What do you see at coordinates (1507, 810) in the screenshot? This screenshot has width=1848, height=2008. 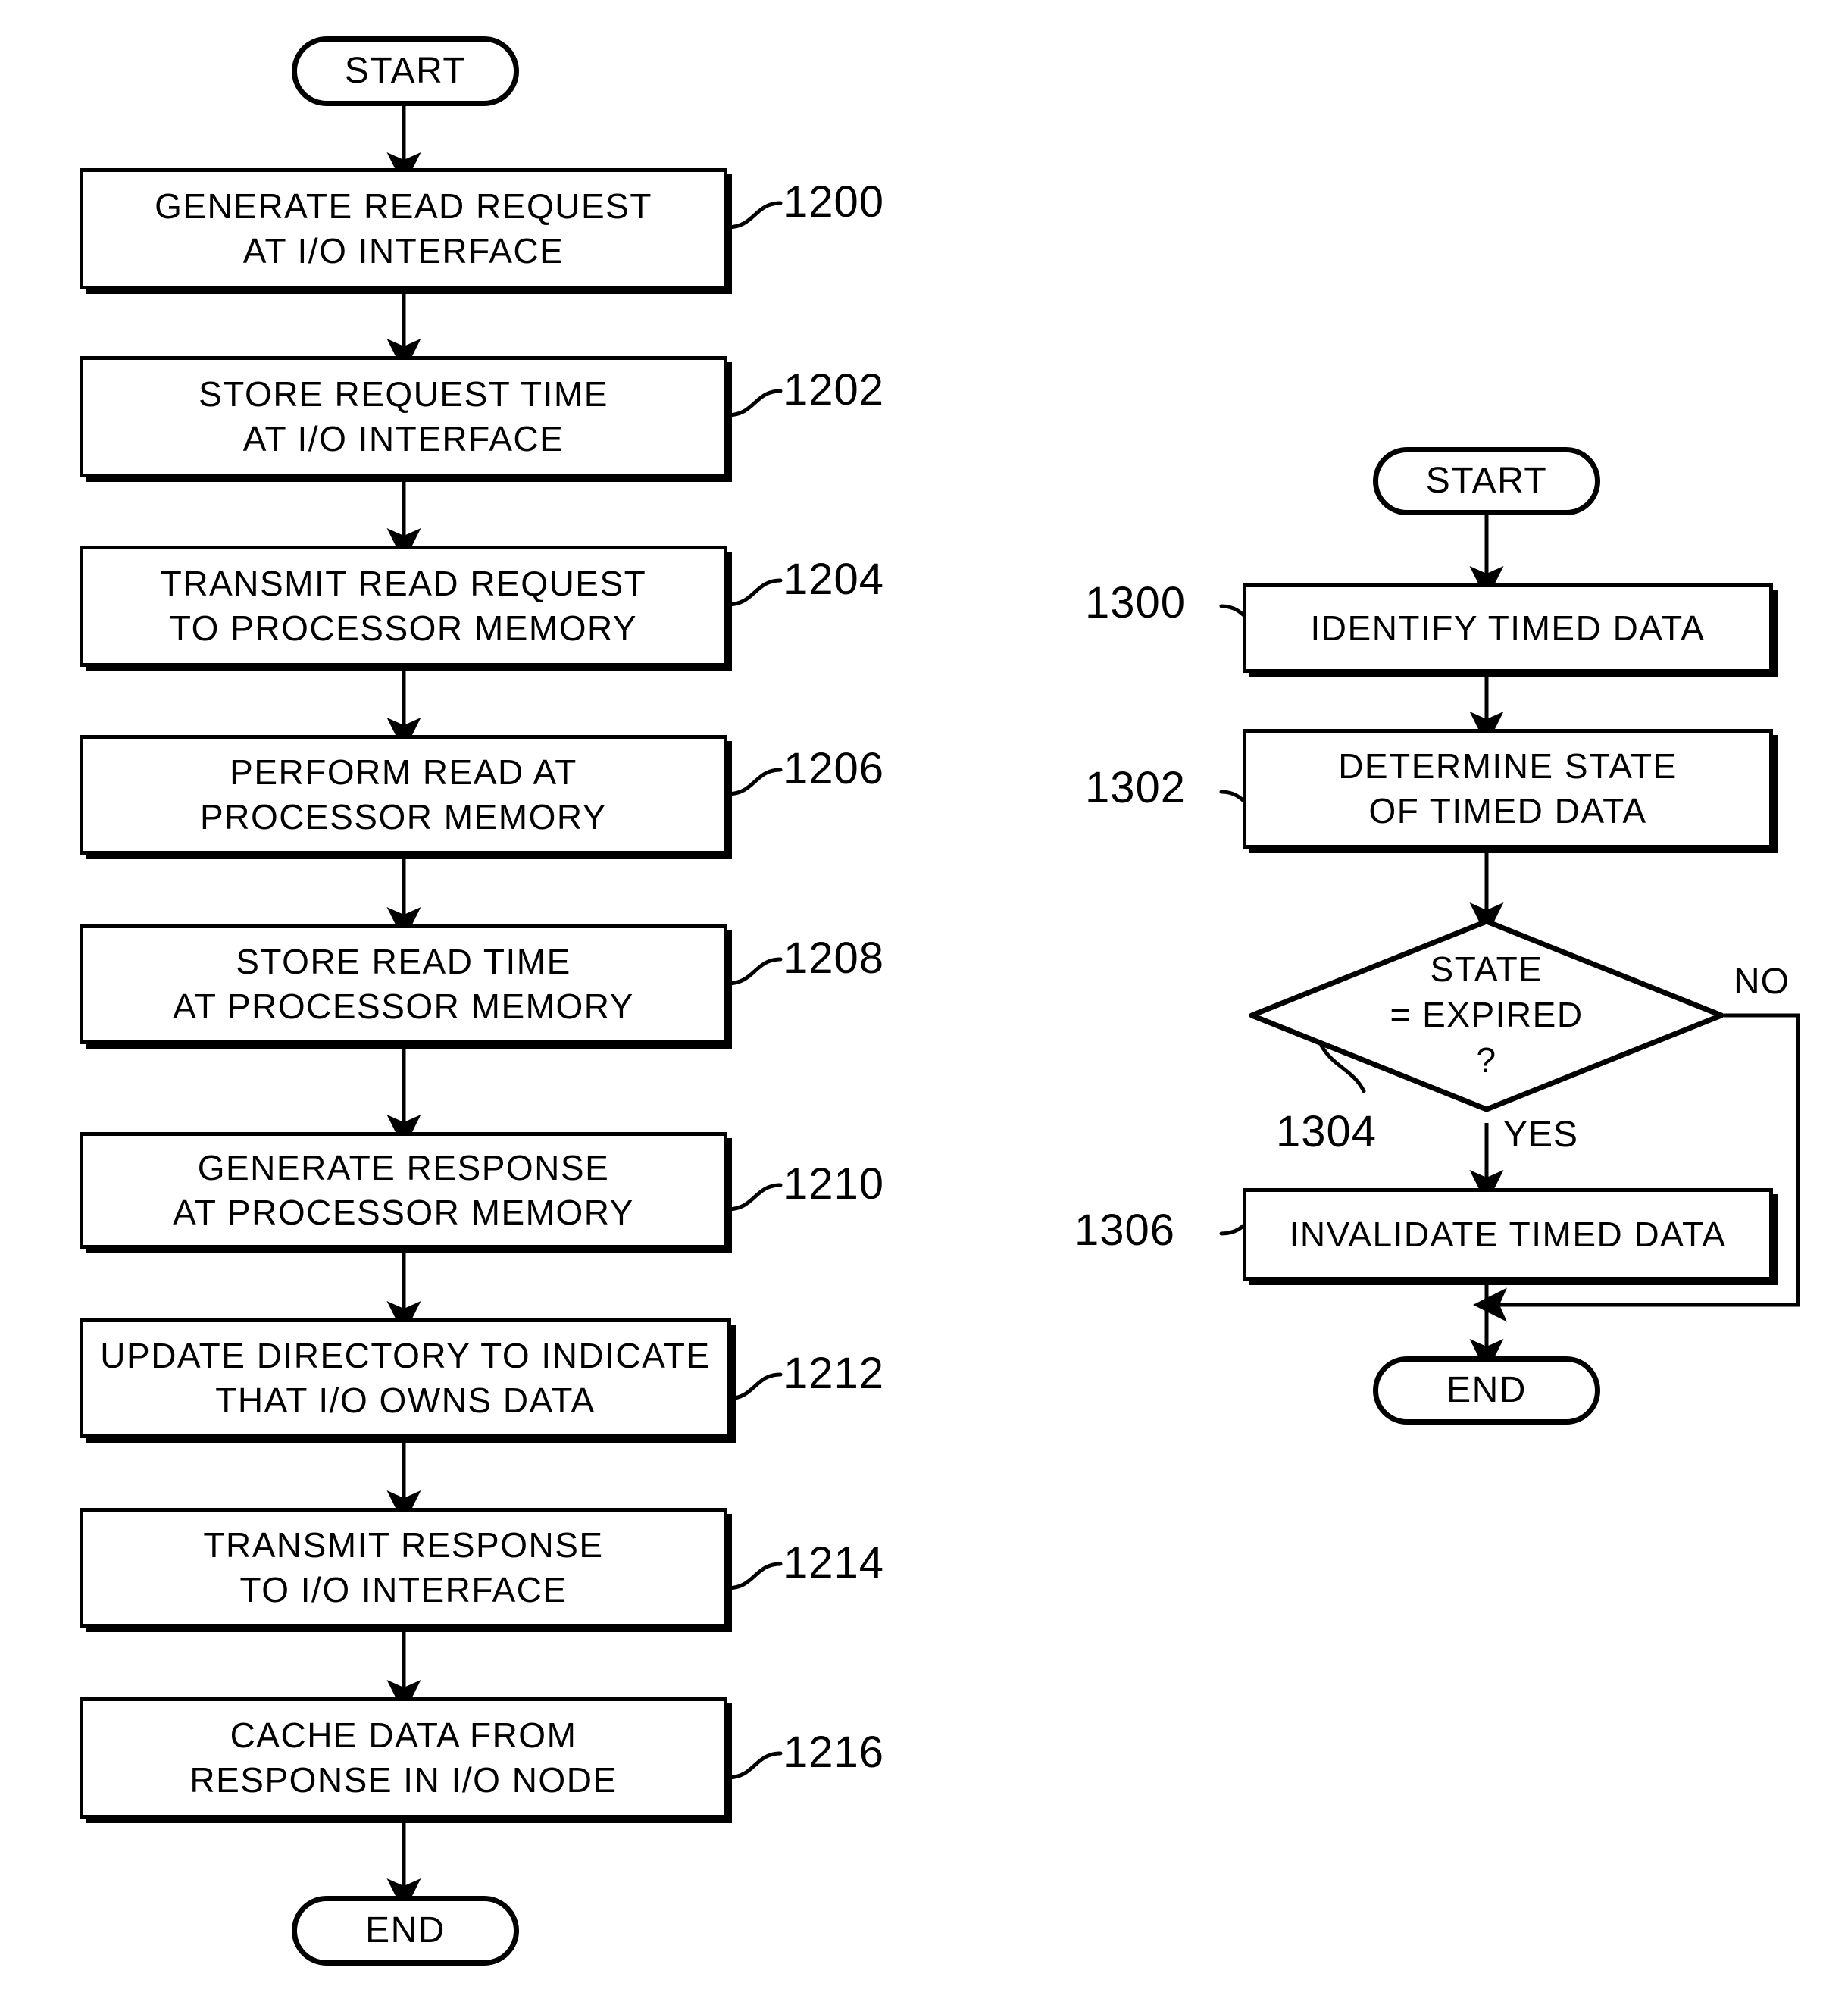 I see `step-1302-line2: OF TIMED DATA` at bounding box center [1507, 810].